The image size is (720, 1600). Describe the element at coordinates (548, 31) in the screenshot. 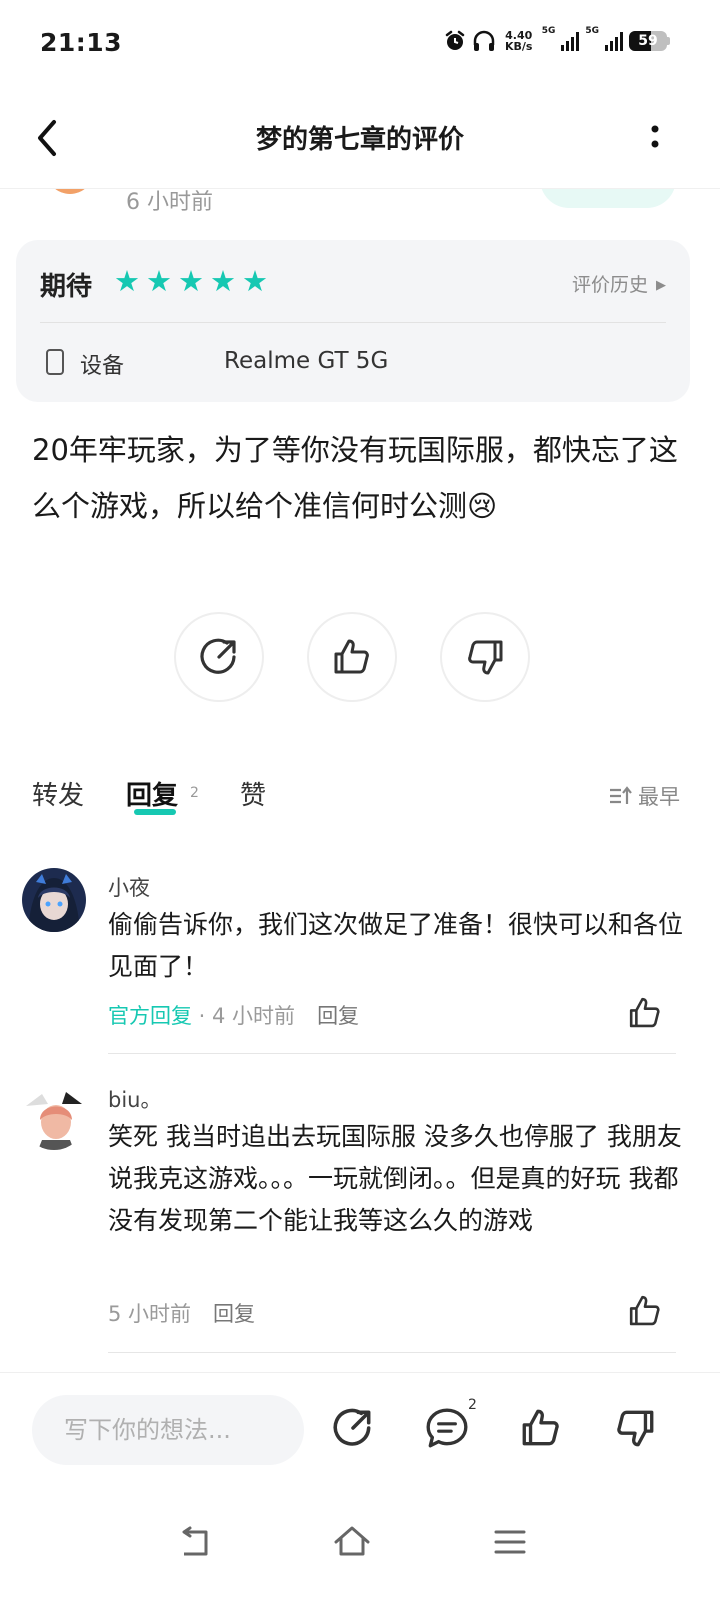

I see `network-type-1: 5G` at that location.